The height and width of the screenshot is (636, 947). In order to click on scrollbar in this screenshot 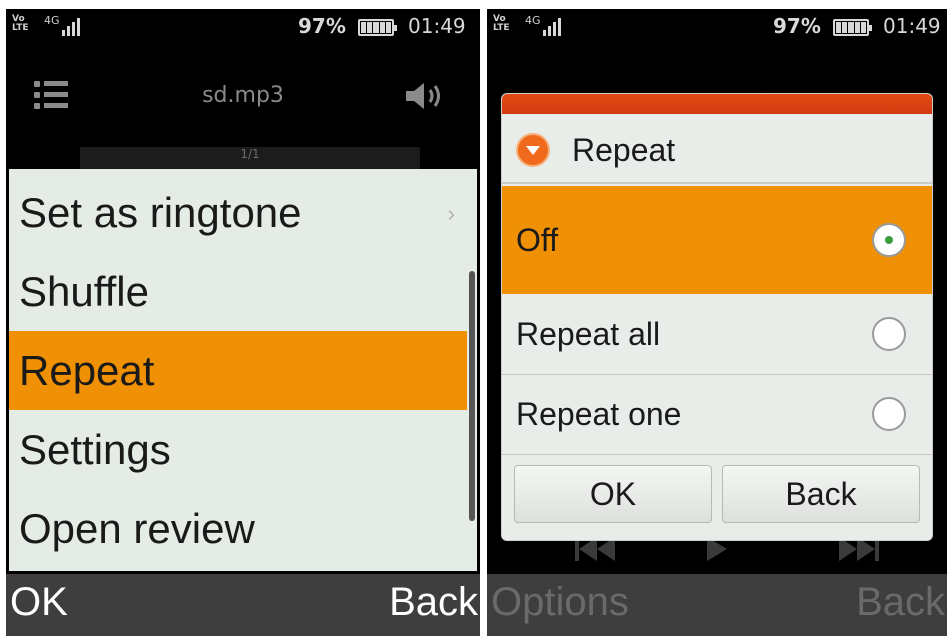, I will do `click(472, 396)`.